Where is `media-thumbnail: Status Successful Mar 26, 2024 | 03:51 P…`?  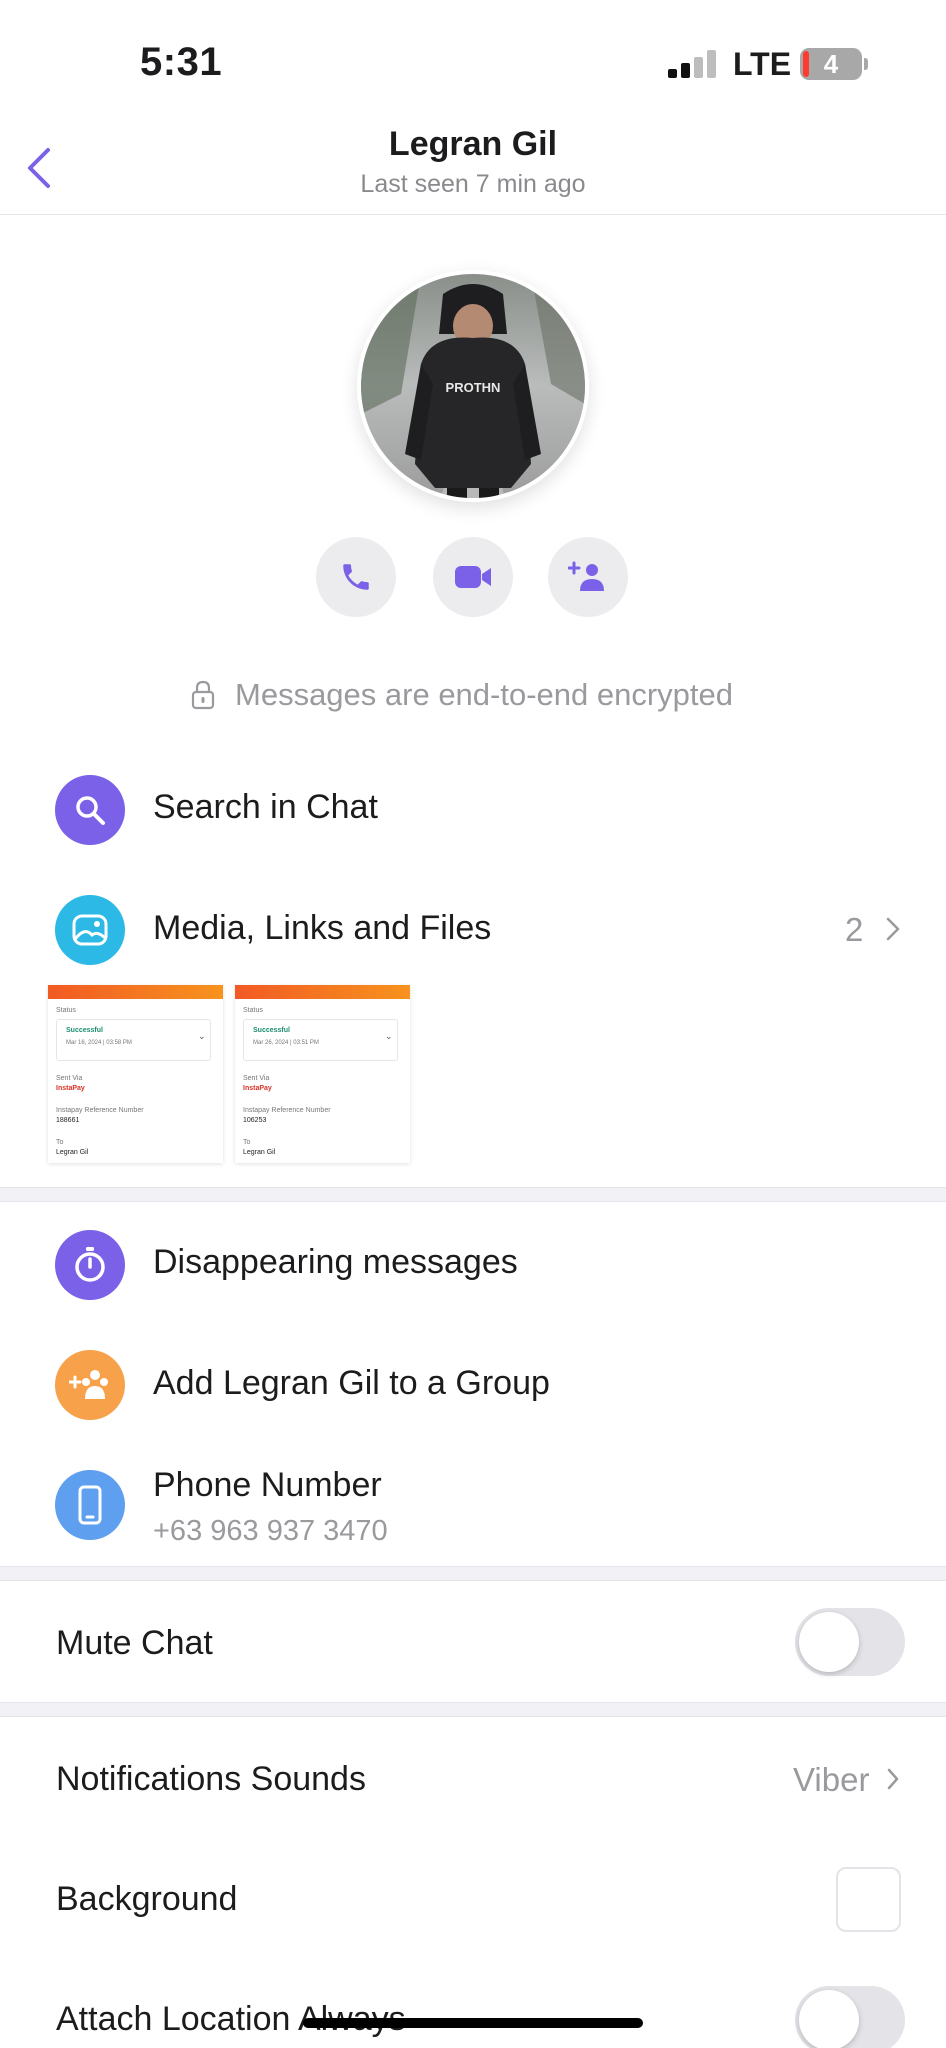 media-thumbnail: Status Successful Mar 26, 2024 | 03:51 P… is located at coordinates (322, 1074).